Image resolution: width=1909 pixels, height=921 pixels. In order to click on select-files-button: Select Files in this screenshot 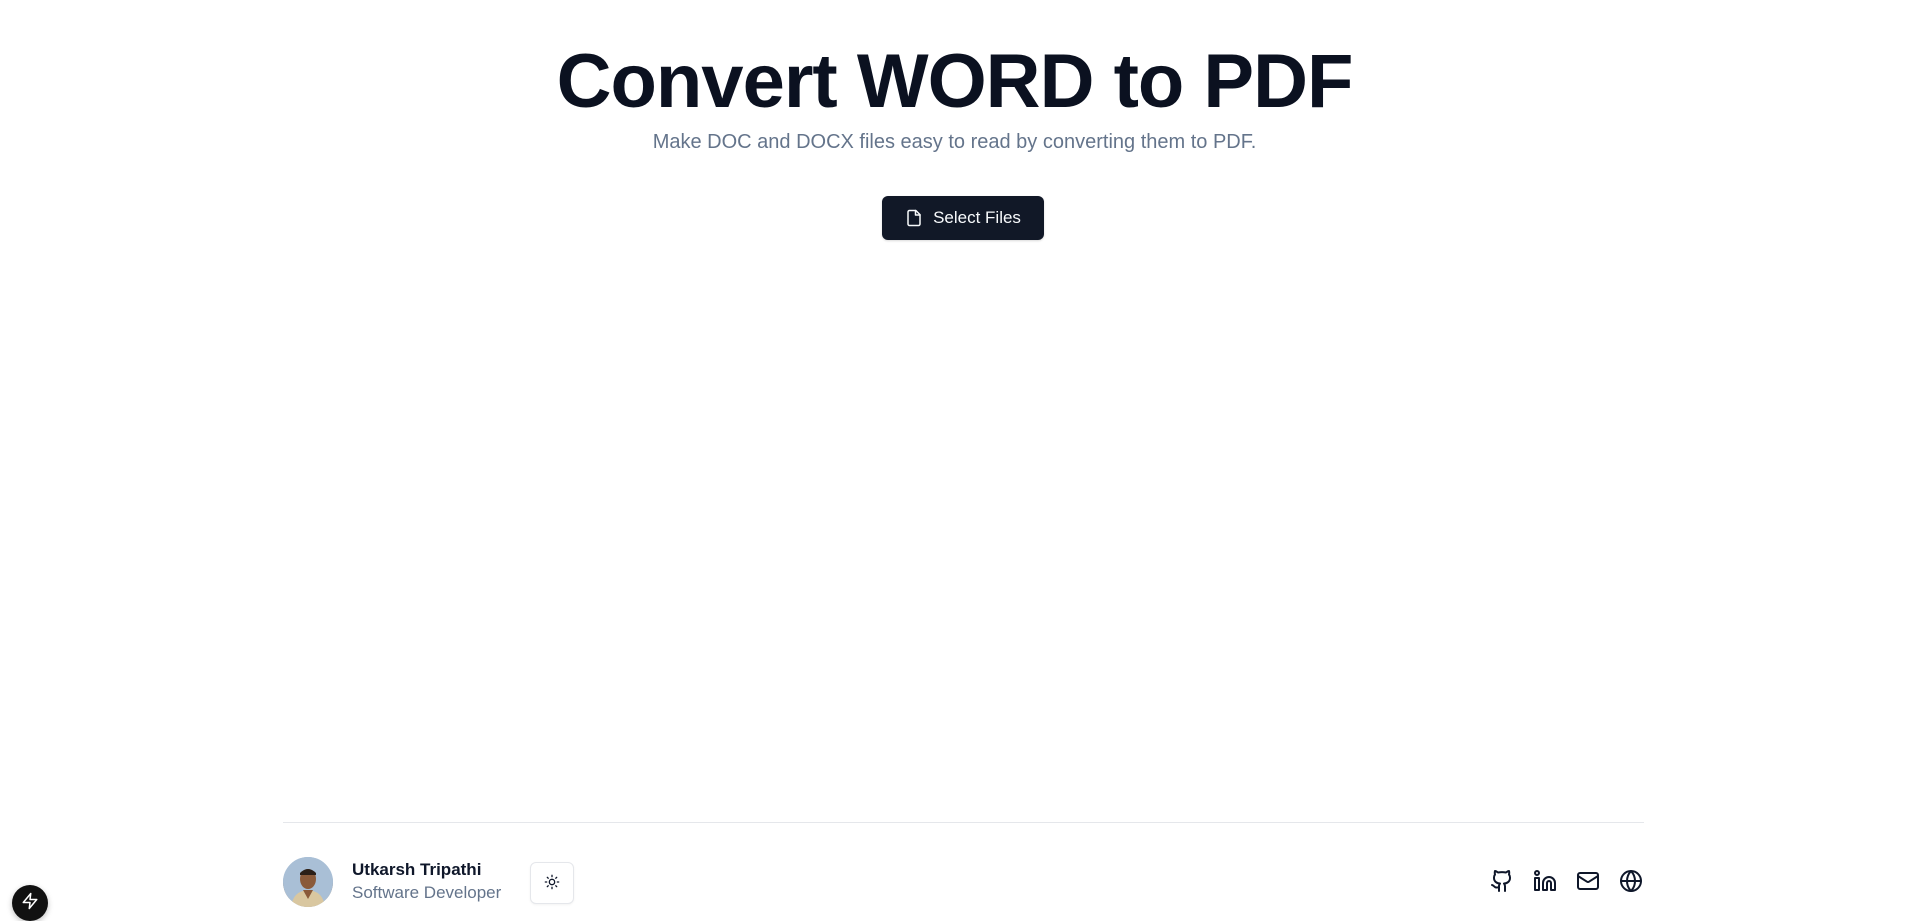, I will do `click(963, 218)`.